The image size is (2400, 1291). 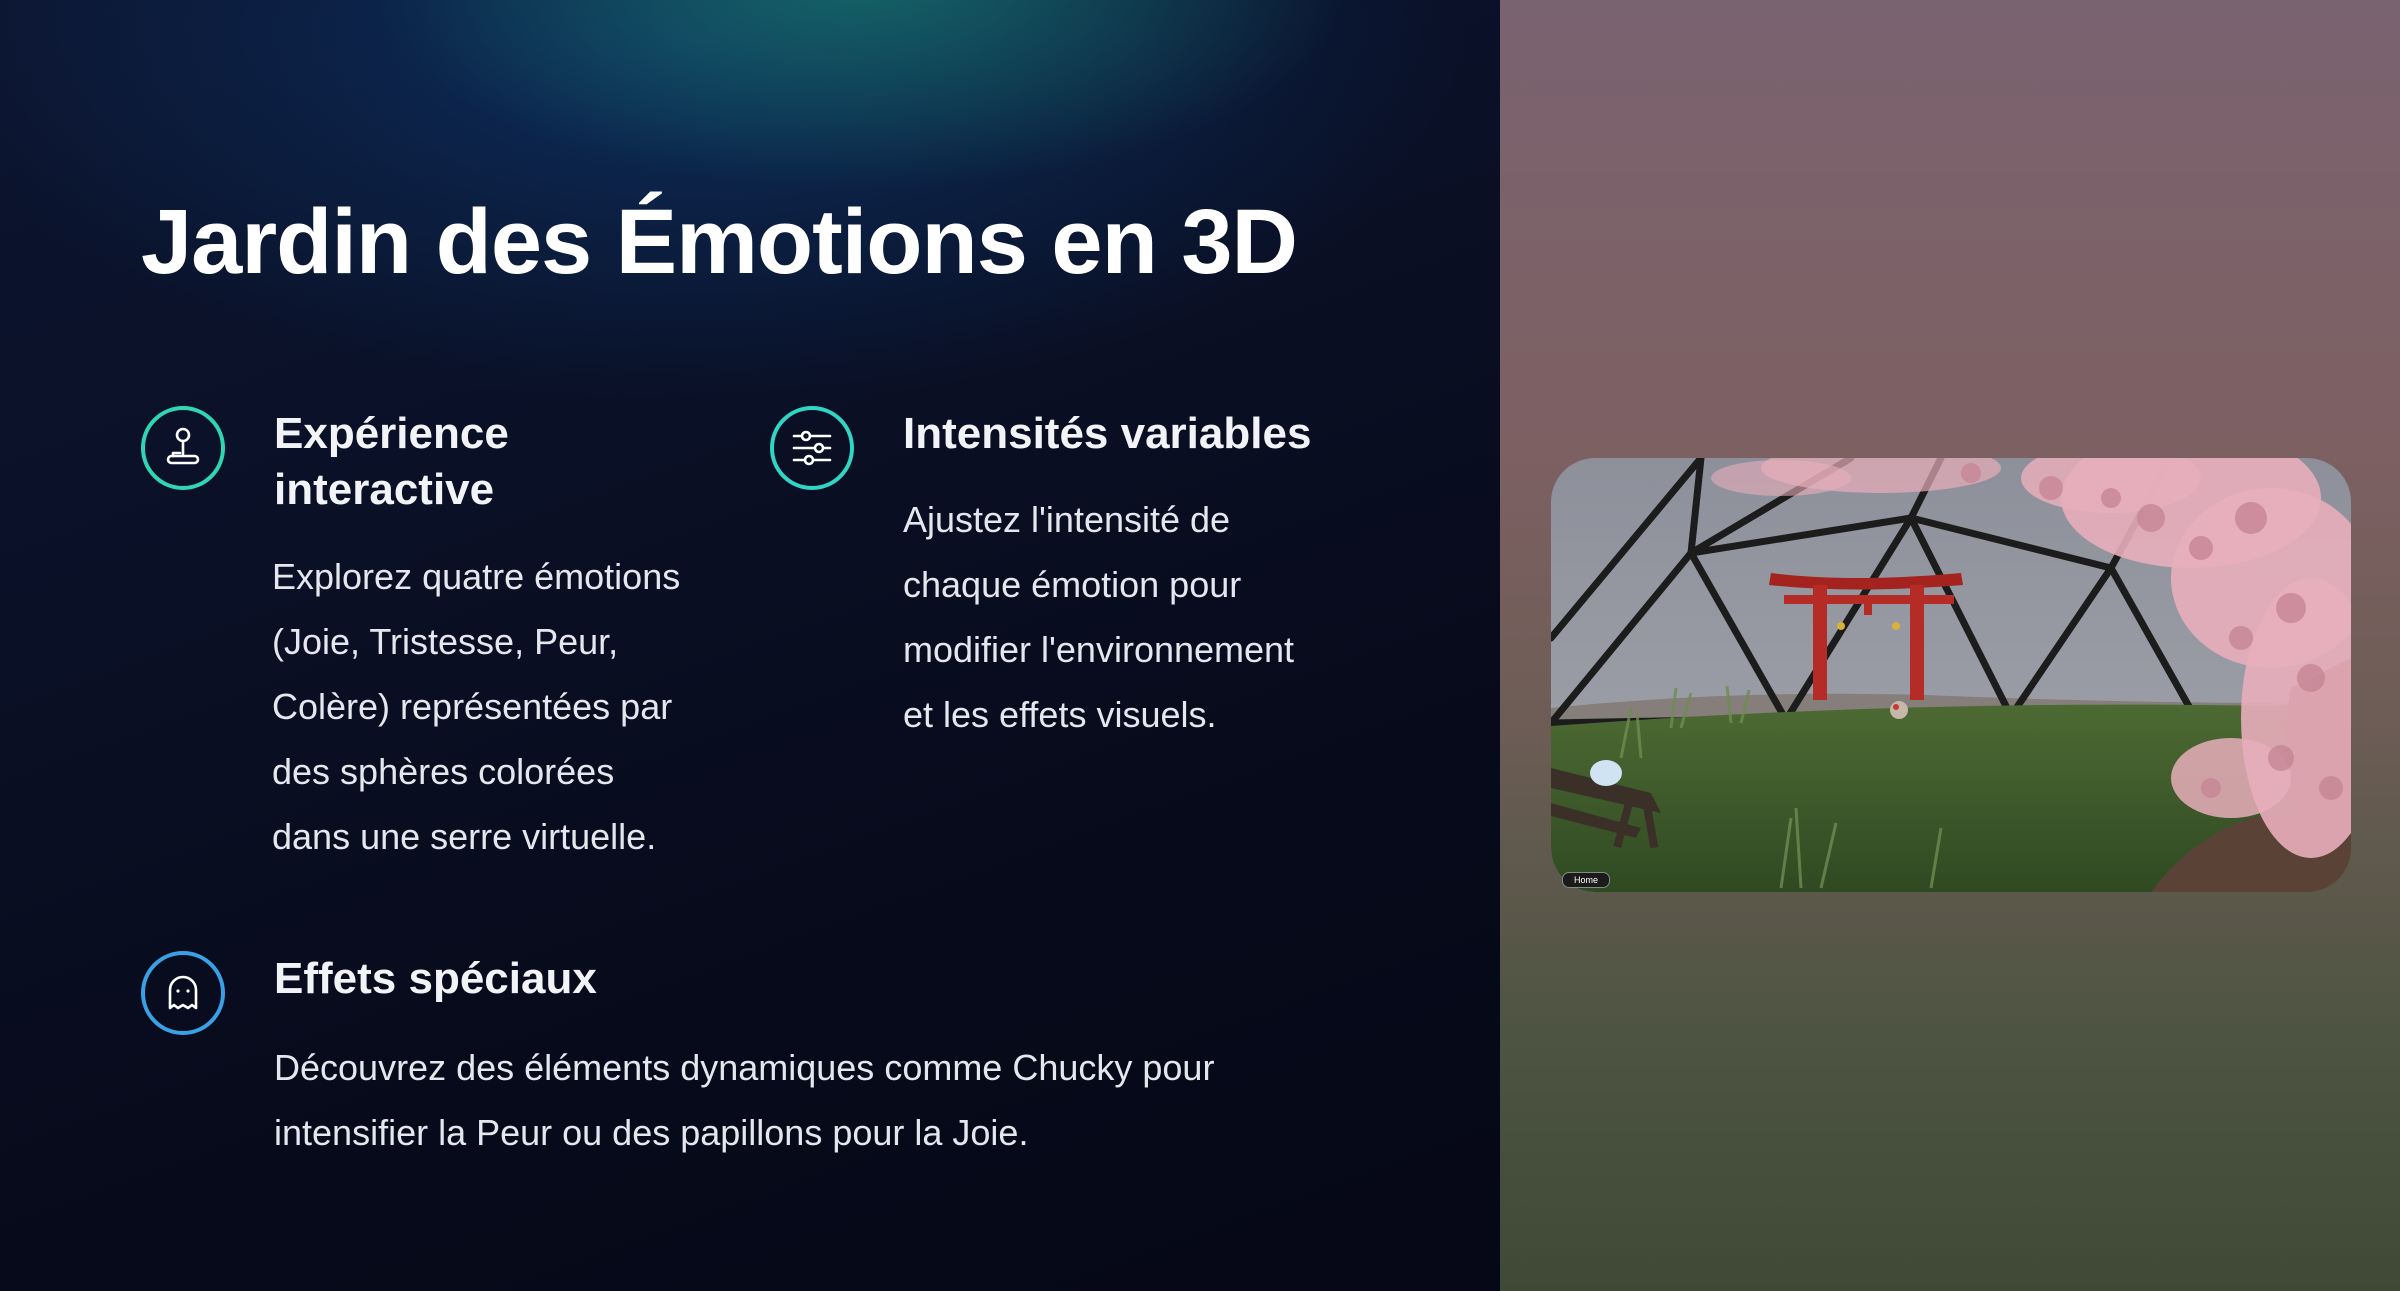 I want to click on text-line: dans une serre virtuelle., so click(x=464, y=836).